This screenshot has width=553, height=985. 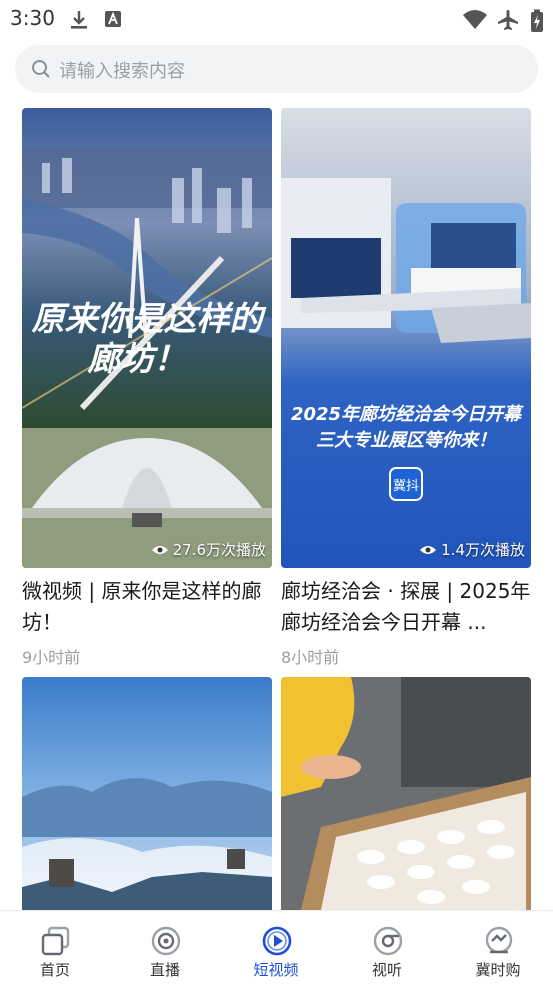 I want to click on wifi-icon, so click(x=475, y=19).